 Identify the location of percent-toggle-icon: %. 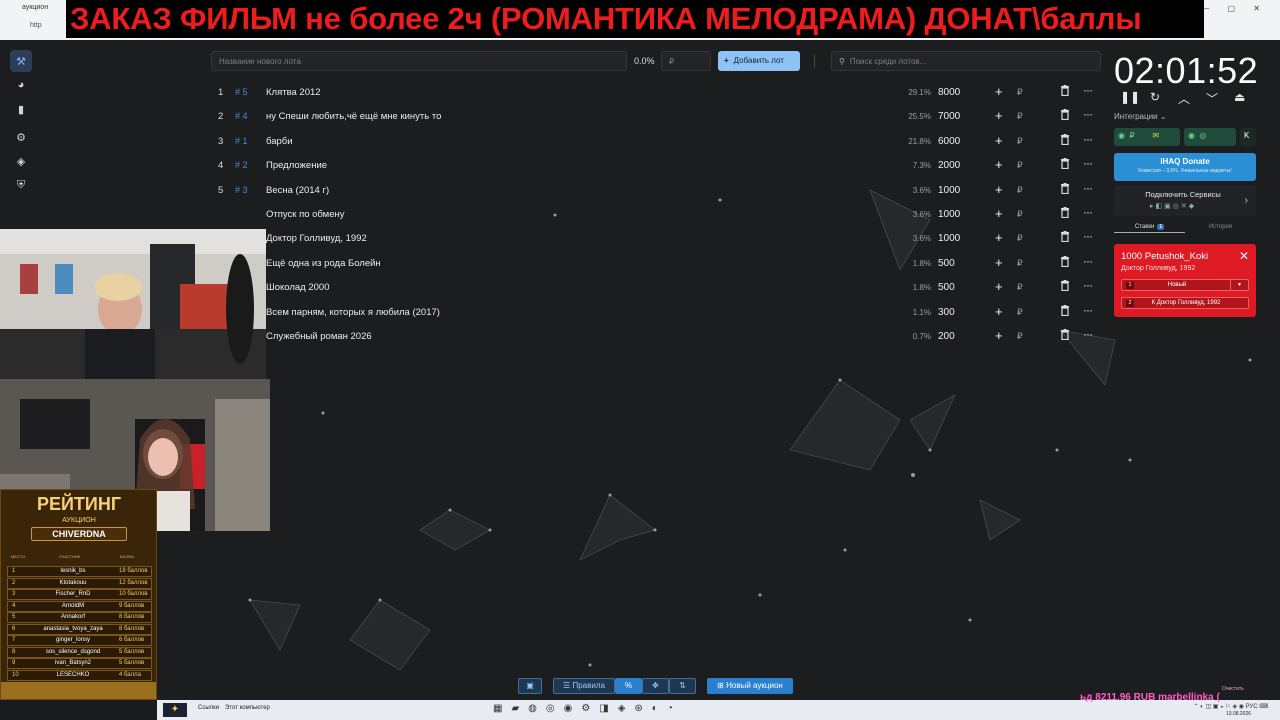
(628, 686).